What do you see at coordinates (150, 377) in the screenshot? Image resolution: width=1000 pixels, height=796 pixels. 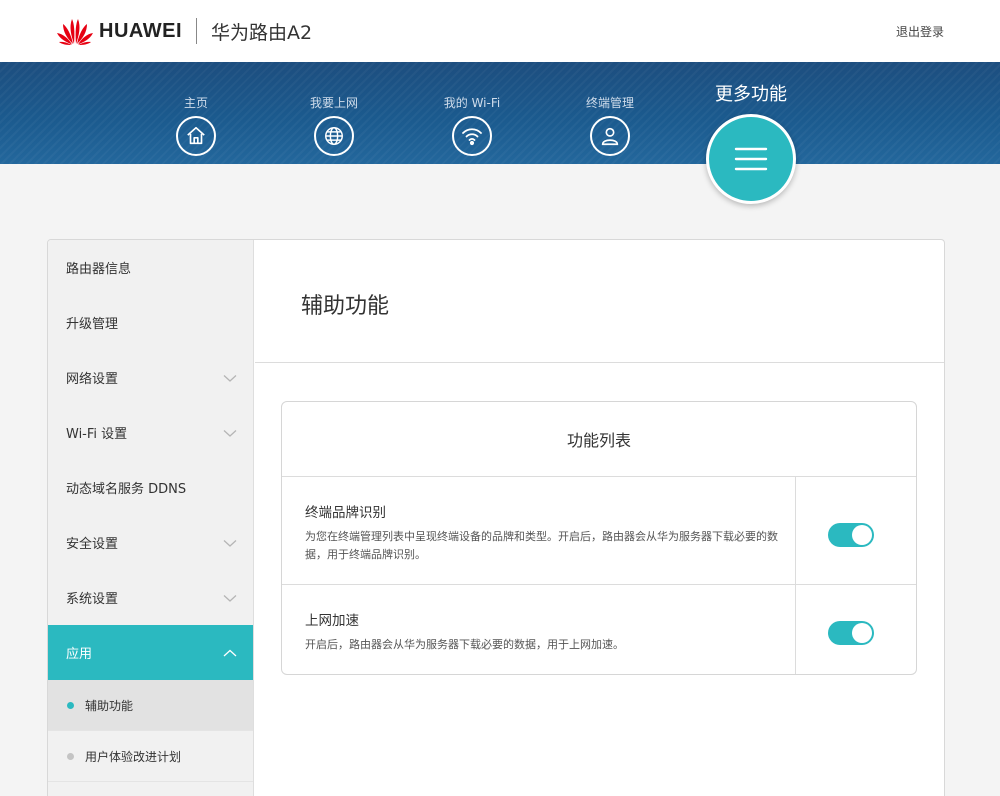 I see `sidebar-item-network: 网络设置` at bounding box center [150, 377].